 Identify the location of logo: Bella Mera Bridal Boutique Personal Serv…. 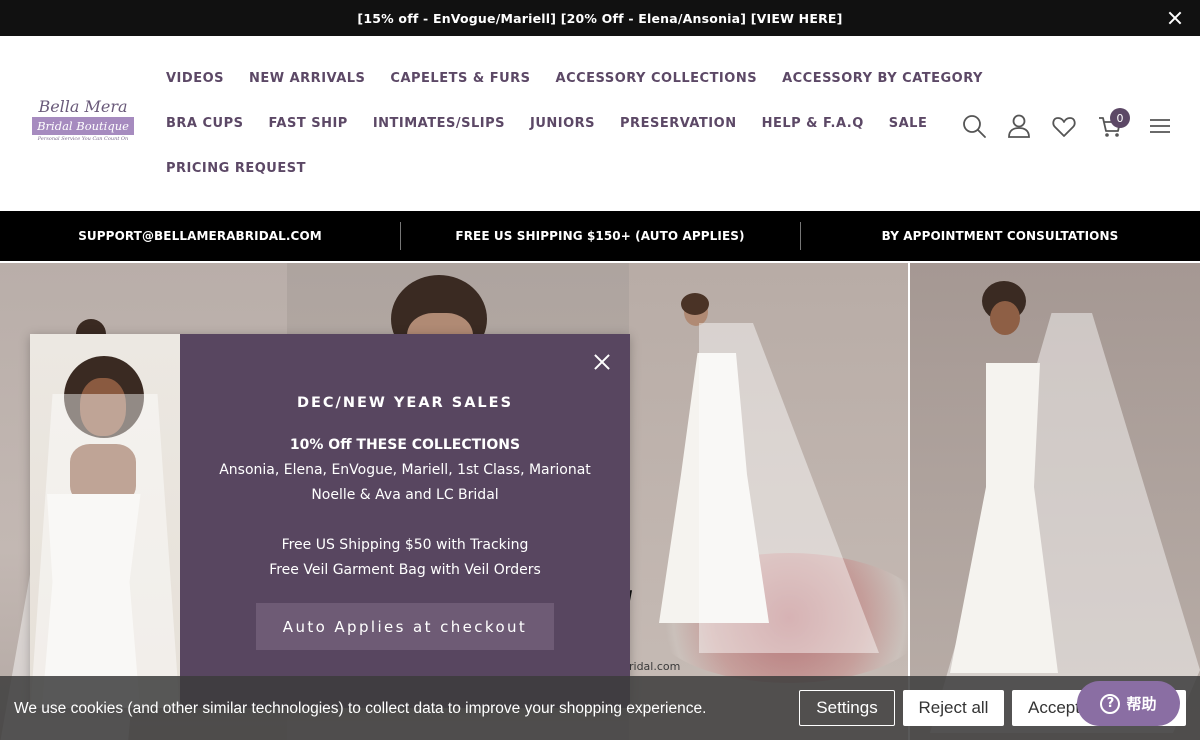
(83, 123).